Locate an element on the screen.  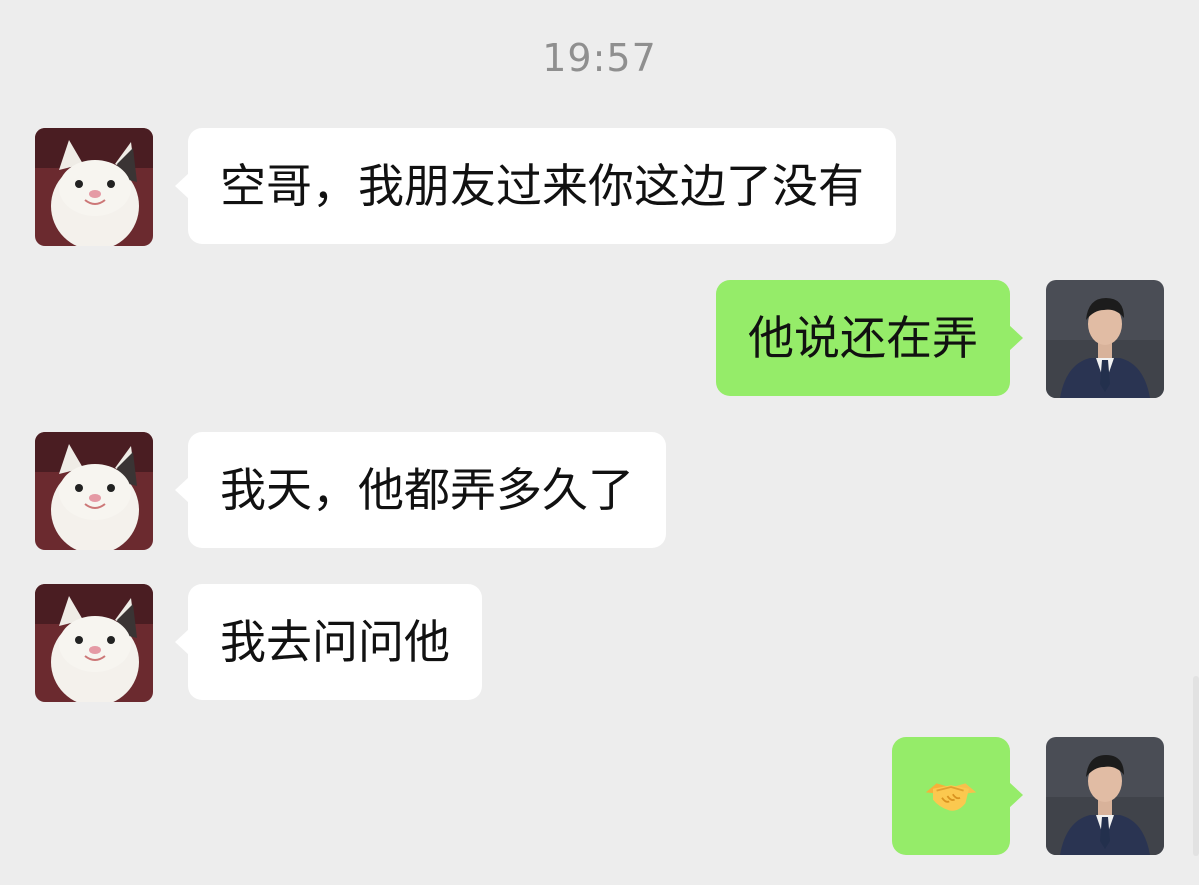
message-bubble-outgoing: 他说还在弄 is located at coordinates (869, 338).